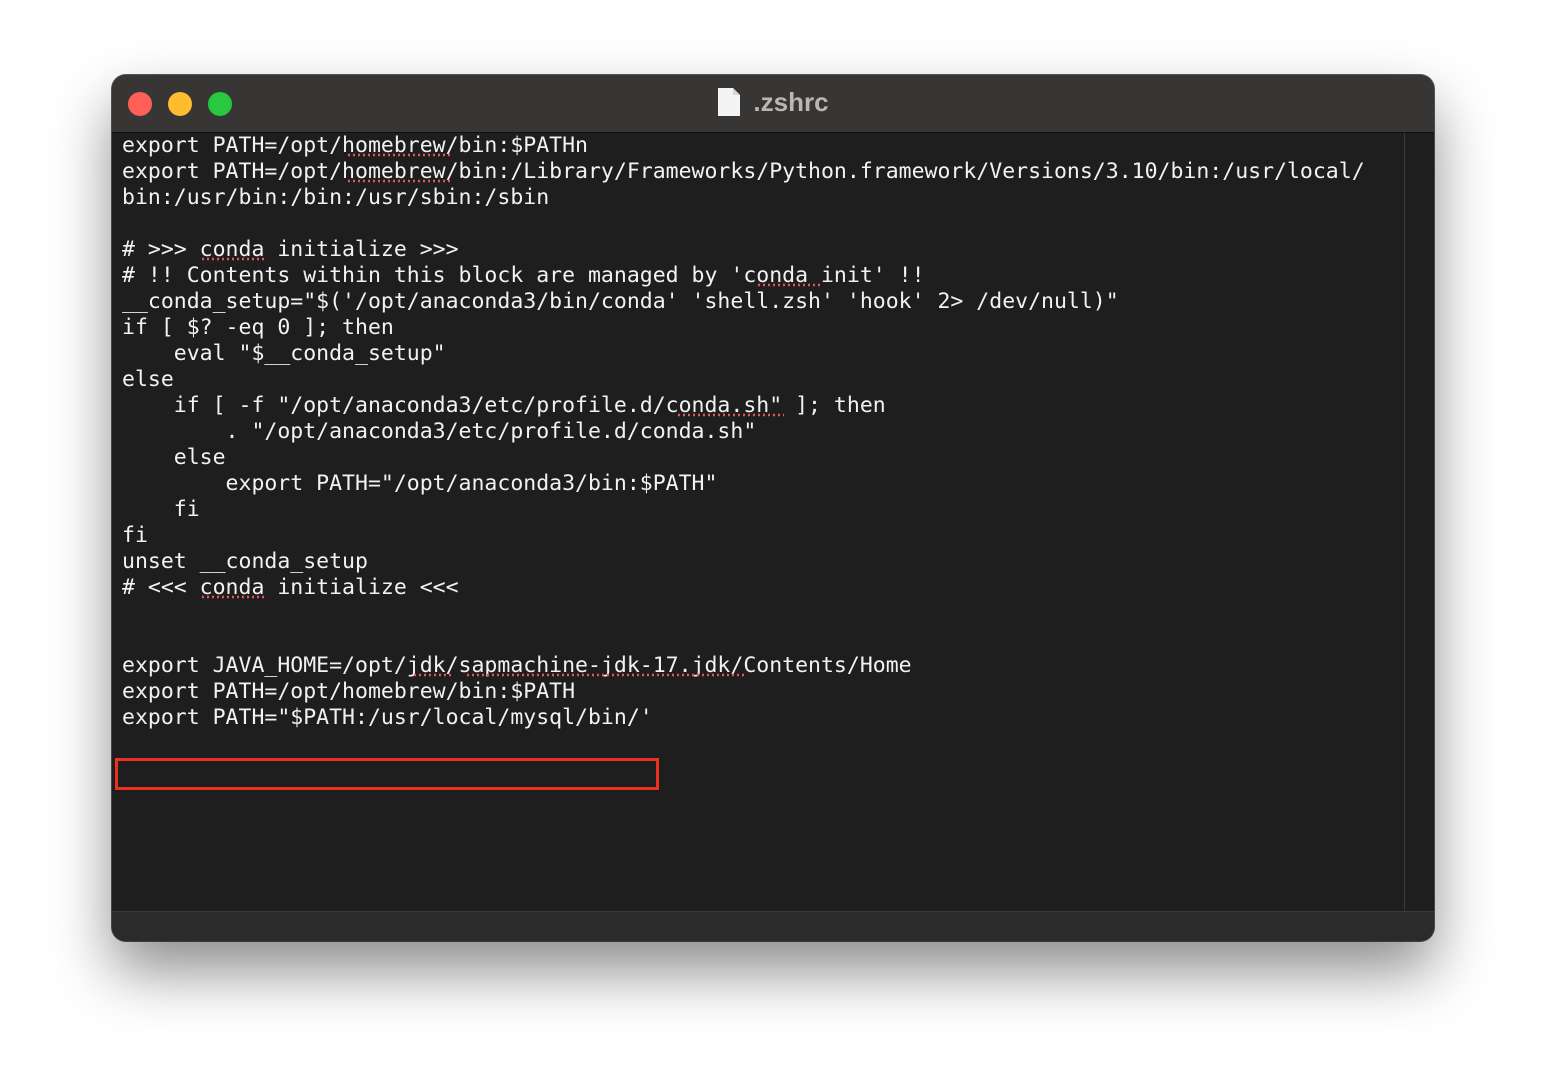 The image size is (1546, 1090). I want to click on document-icon, so click(729, 102).